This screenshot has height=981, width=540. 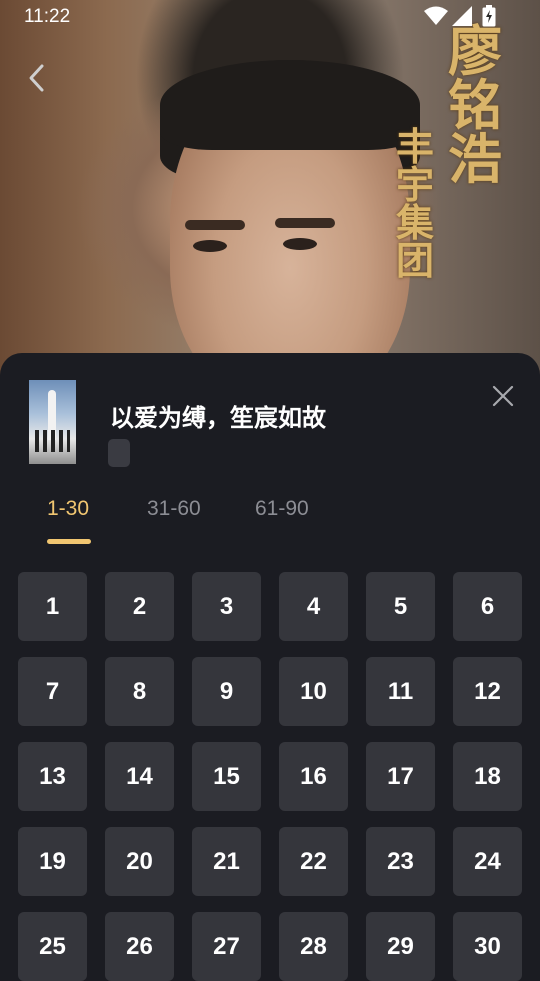 I want to click on episode-button: 20, so click(x=139, y=861).